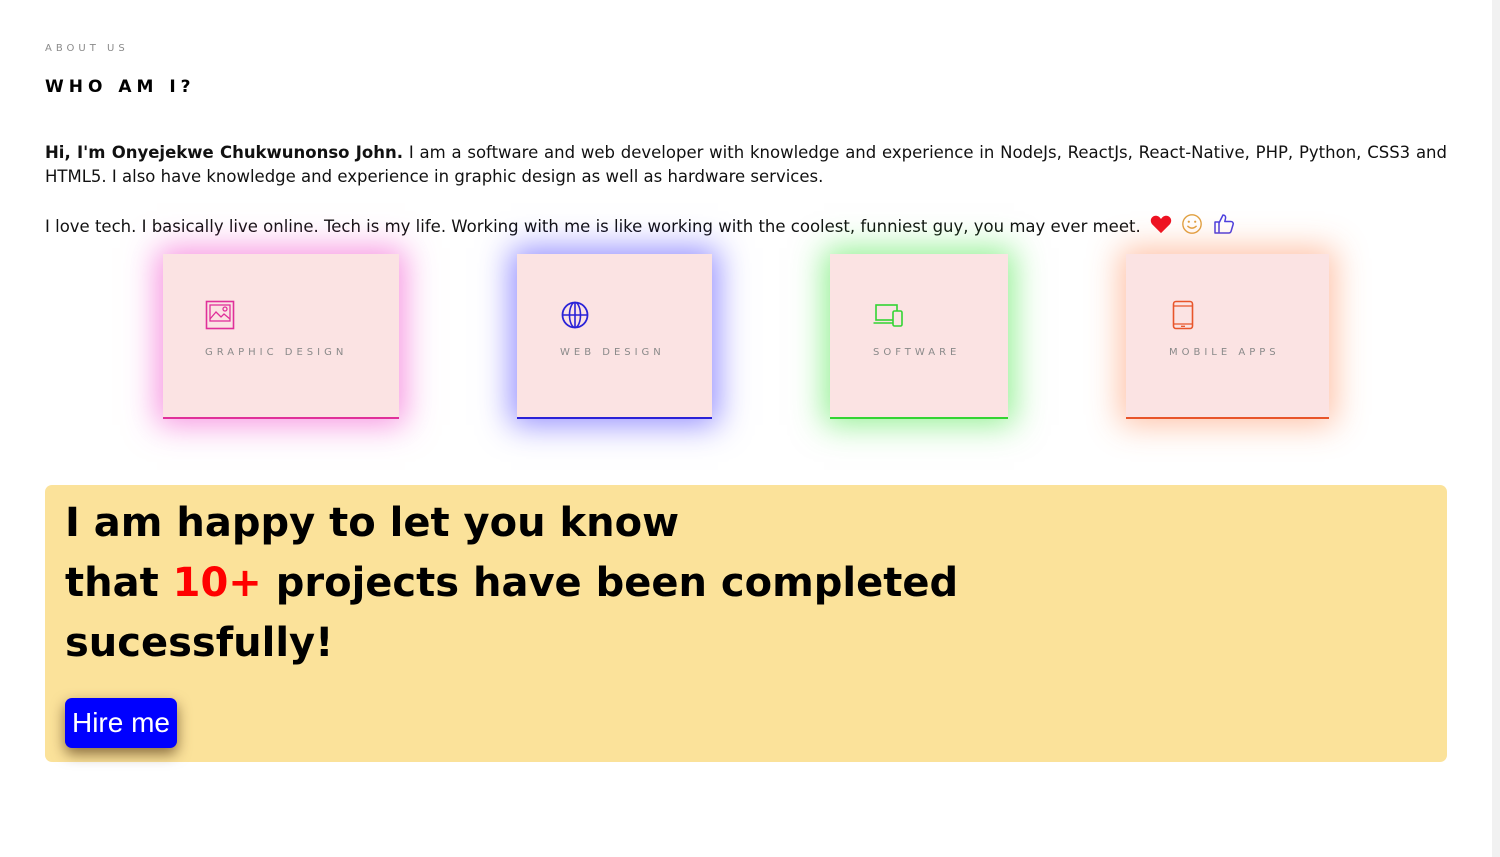 The width and height of the screenshot is (1500, 857). Describe the element at coordinates (888, 315) in the screenshot. I see `devices-icon` at that location.